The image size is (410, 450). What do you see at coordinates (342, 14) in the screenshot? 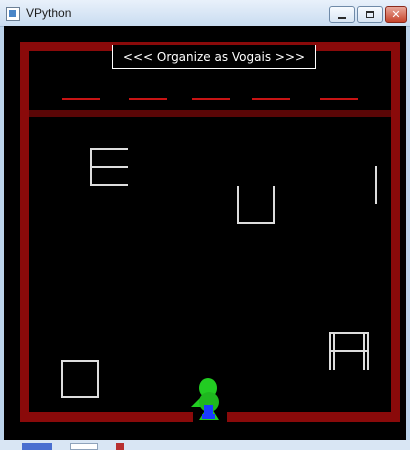
I see `minimize-button` at bounding box center [342, 14].